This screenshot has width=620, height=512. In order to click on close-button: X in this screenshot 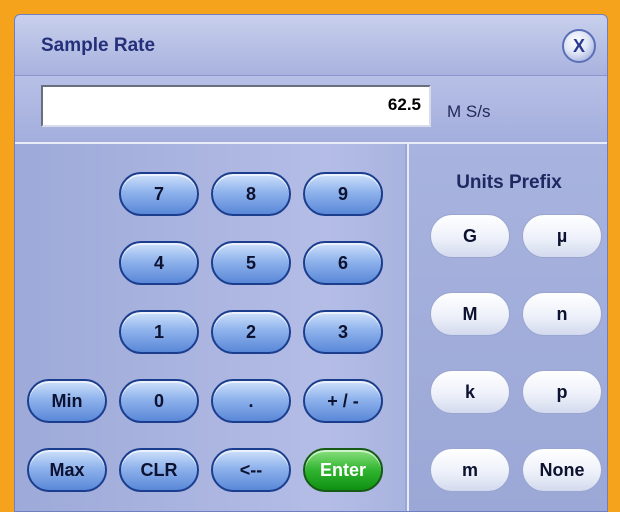, I will do `click(579, 46)`.